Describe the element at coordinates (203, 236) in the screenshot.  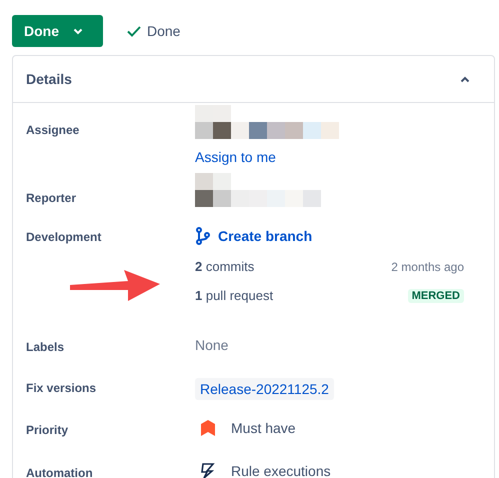
I see `branch-icon` at that location.